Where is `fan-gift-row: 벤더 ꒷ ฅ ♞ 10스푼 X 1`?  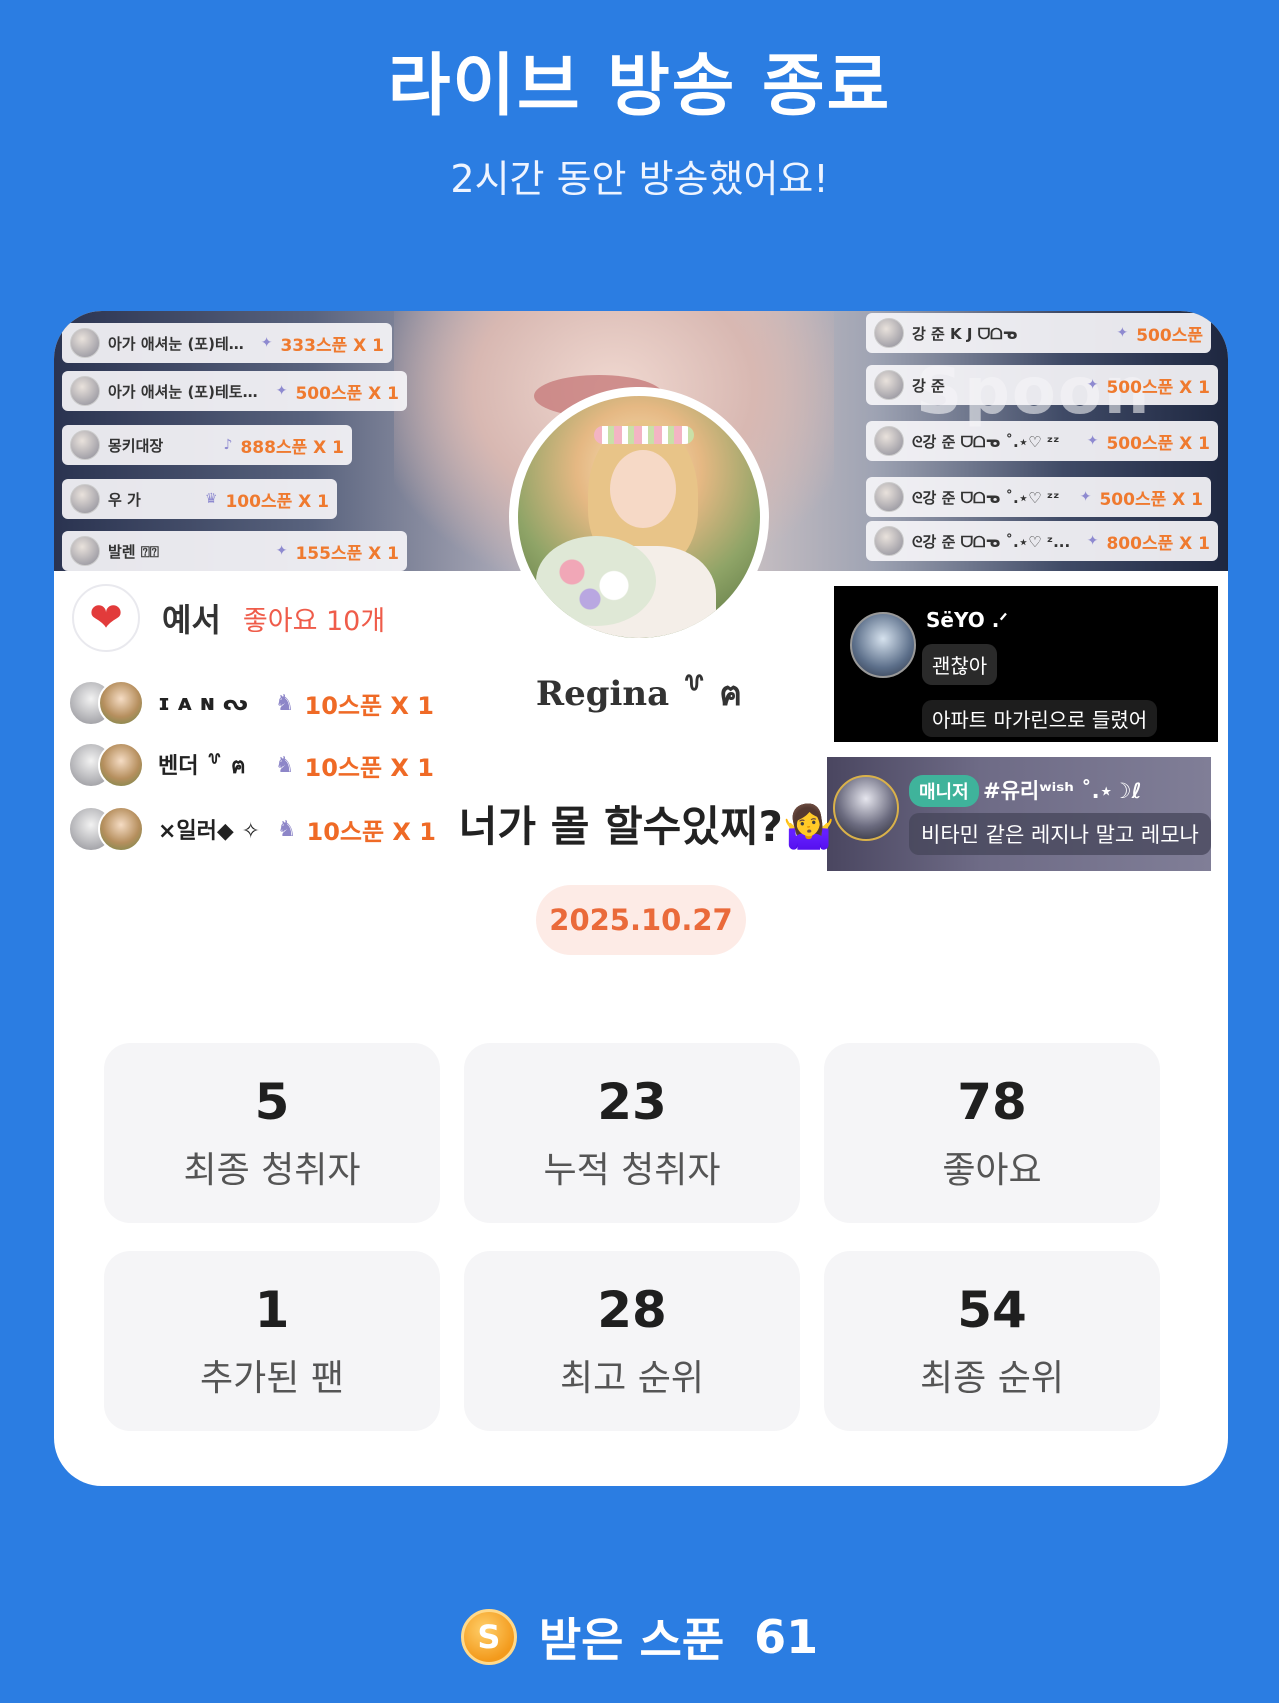 fan-gift-row: 벤더 ꒷ ฅ ♞ 10스푼 X 1 is located at coordinates (244, 765).